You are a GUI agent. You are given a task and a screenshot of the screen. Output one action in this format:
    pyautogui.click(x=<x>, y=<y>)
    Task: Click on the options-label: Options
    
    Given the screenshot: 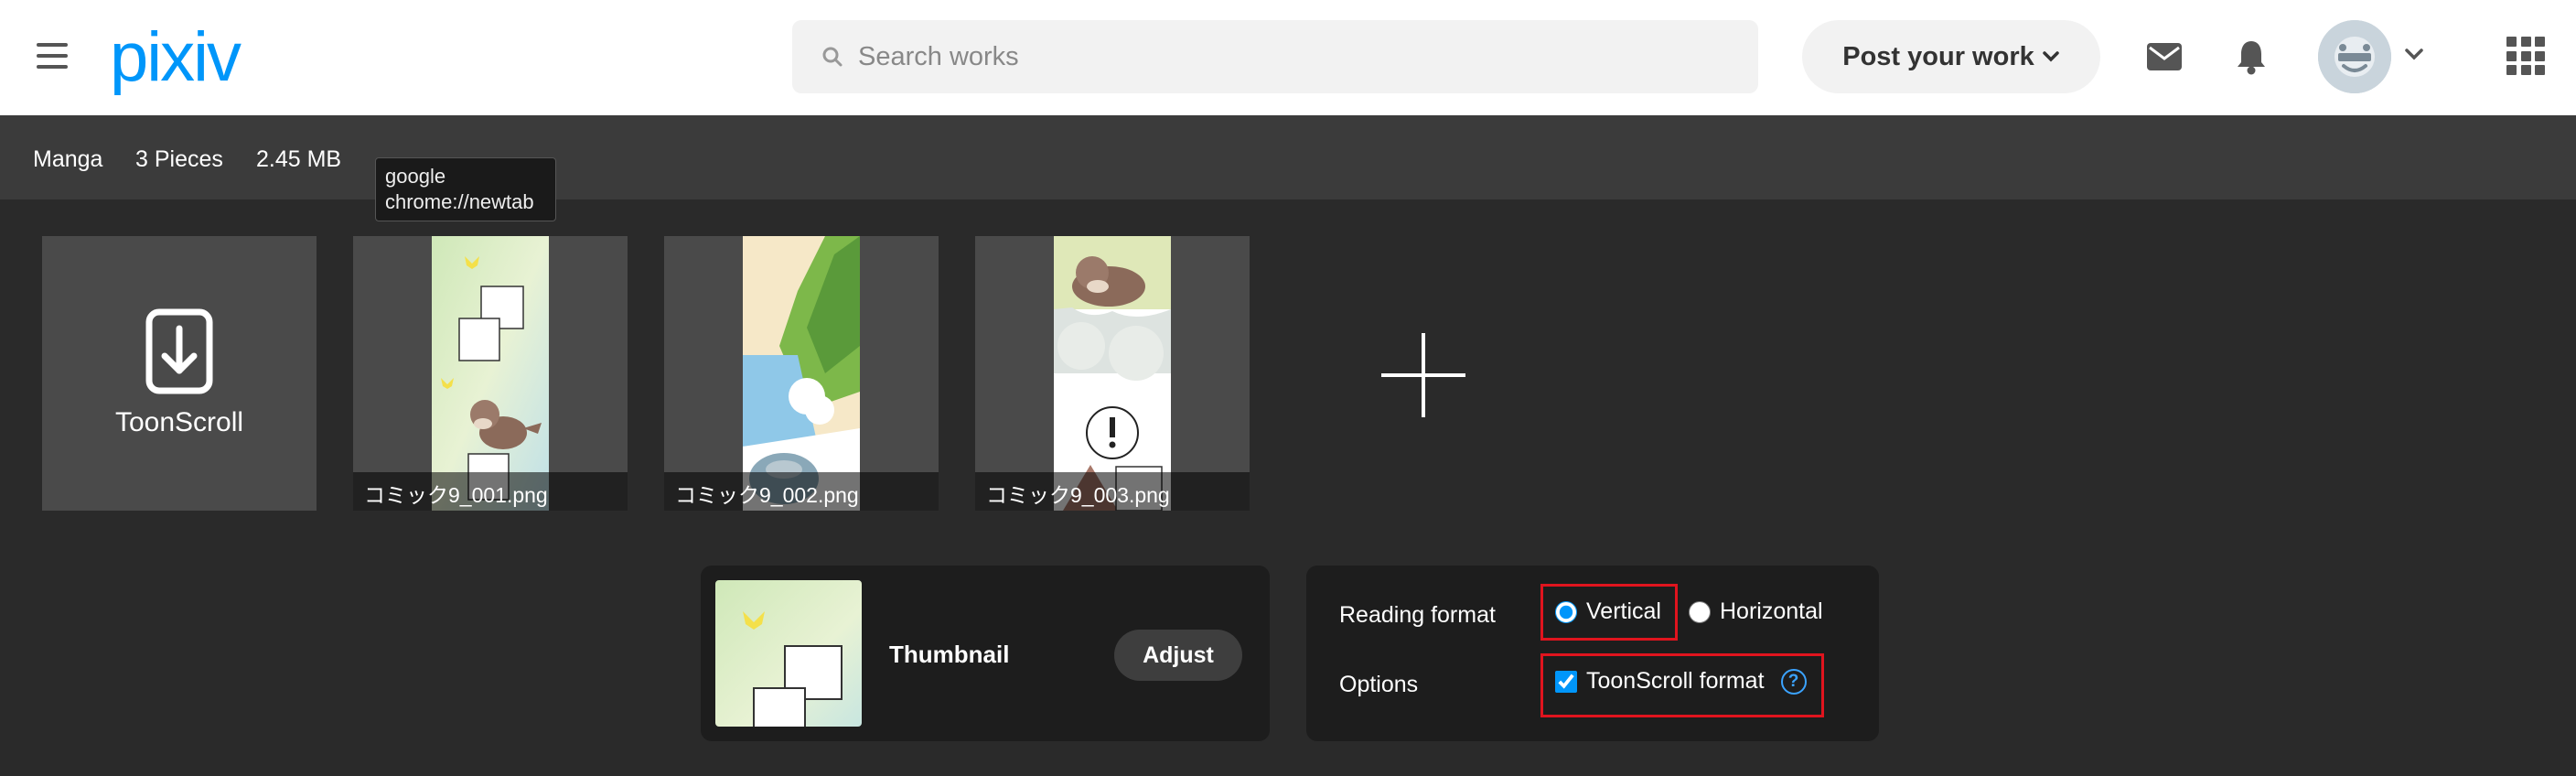 What is the action you would take?
    pyautogui.click(x=1379, y=684)
    